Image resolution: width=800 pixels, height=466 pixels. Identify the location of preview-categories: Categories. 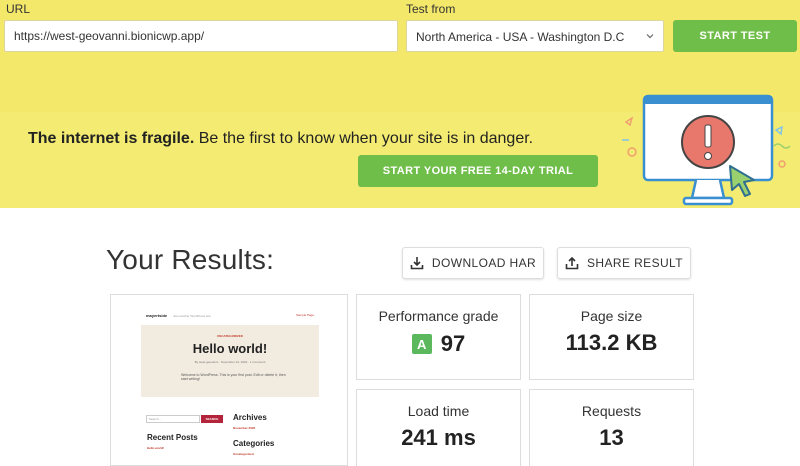
(254, 443).